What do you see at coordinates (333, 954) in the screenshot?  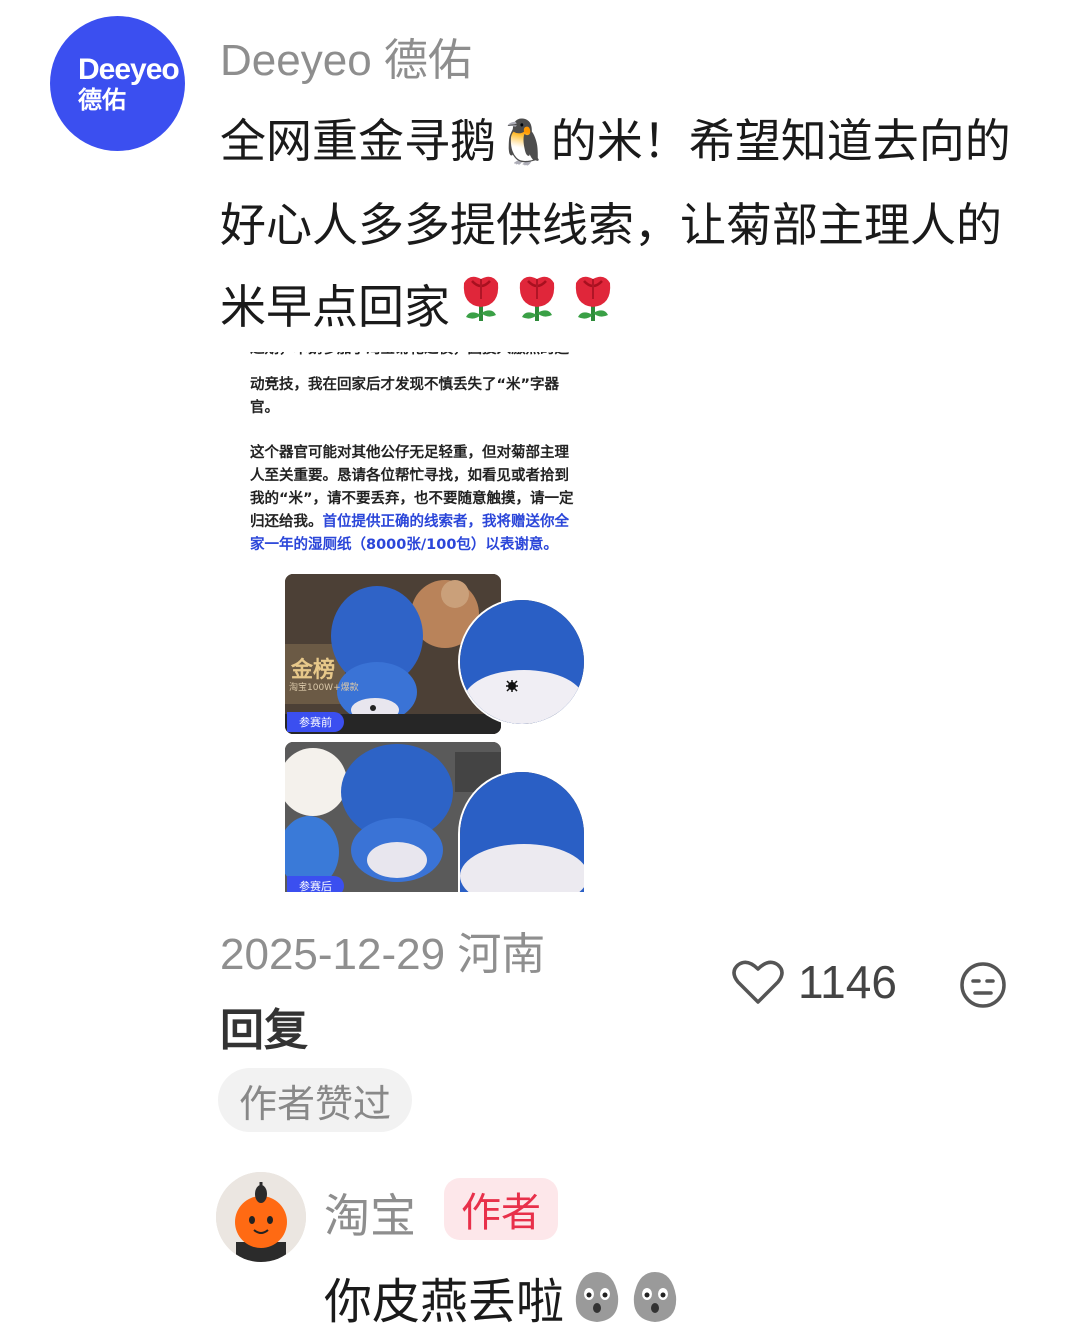 I see `comment-date: 2025-12-29` at bounding box center [333, 954].